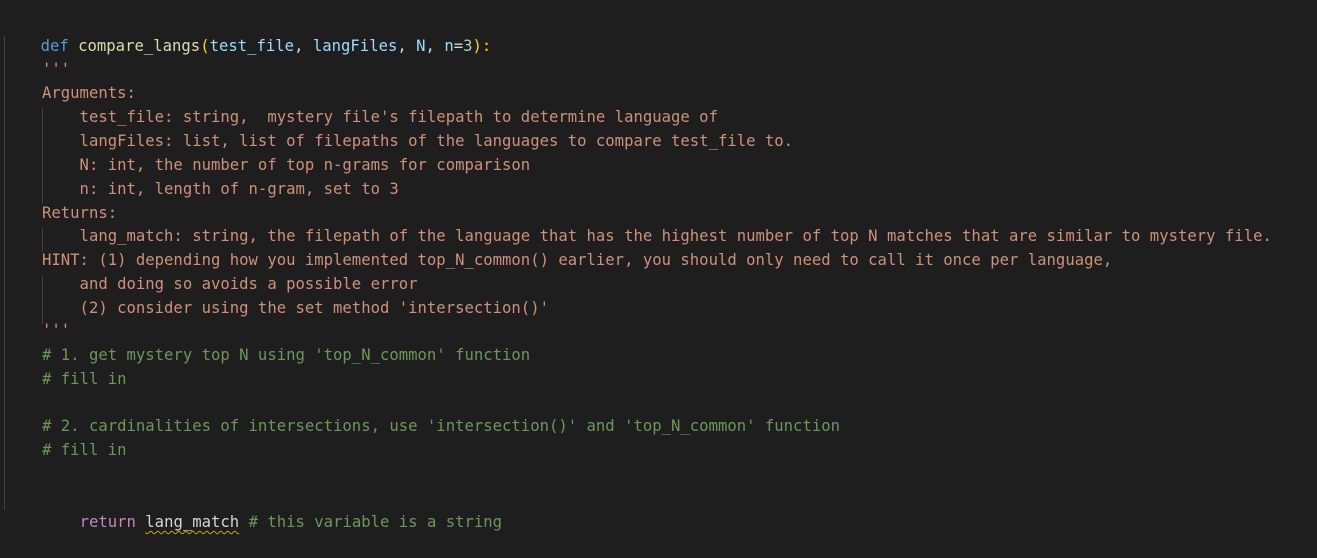 Image resolution: width=1317 pixels, height=558 pixels. Describe the element at coordinates (205, 46) in the screenshot. I see `open-paren: (` at that location.